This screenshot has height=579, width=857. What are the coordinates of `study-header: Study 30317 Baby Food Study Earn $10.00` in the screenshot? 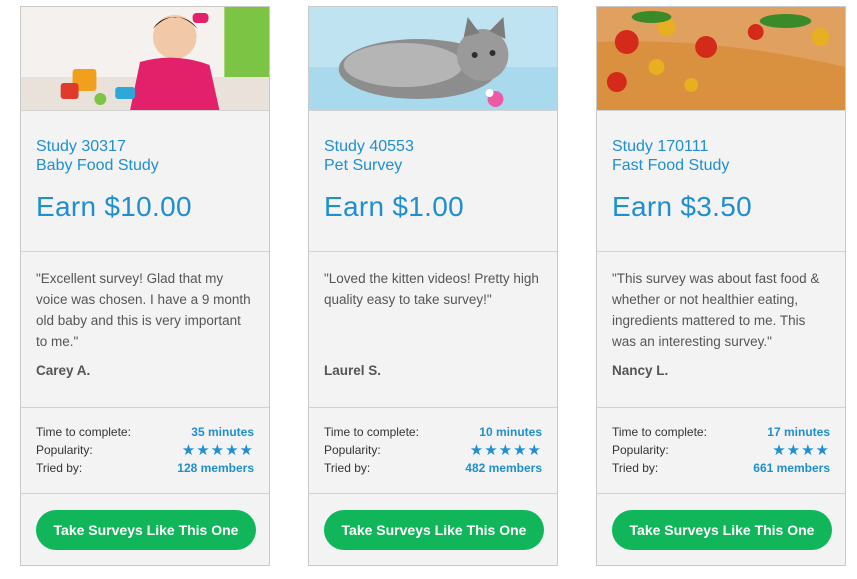 It's located at (145, 181).